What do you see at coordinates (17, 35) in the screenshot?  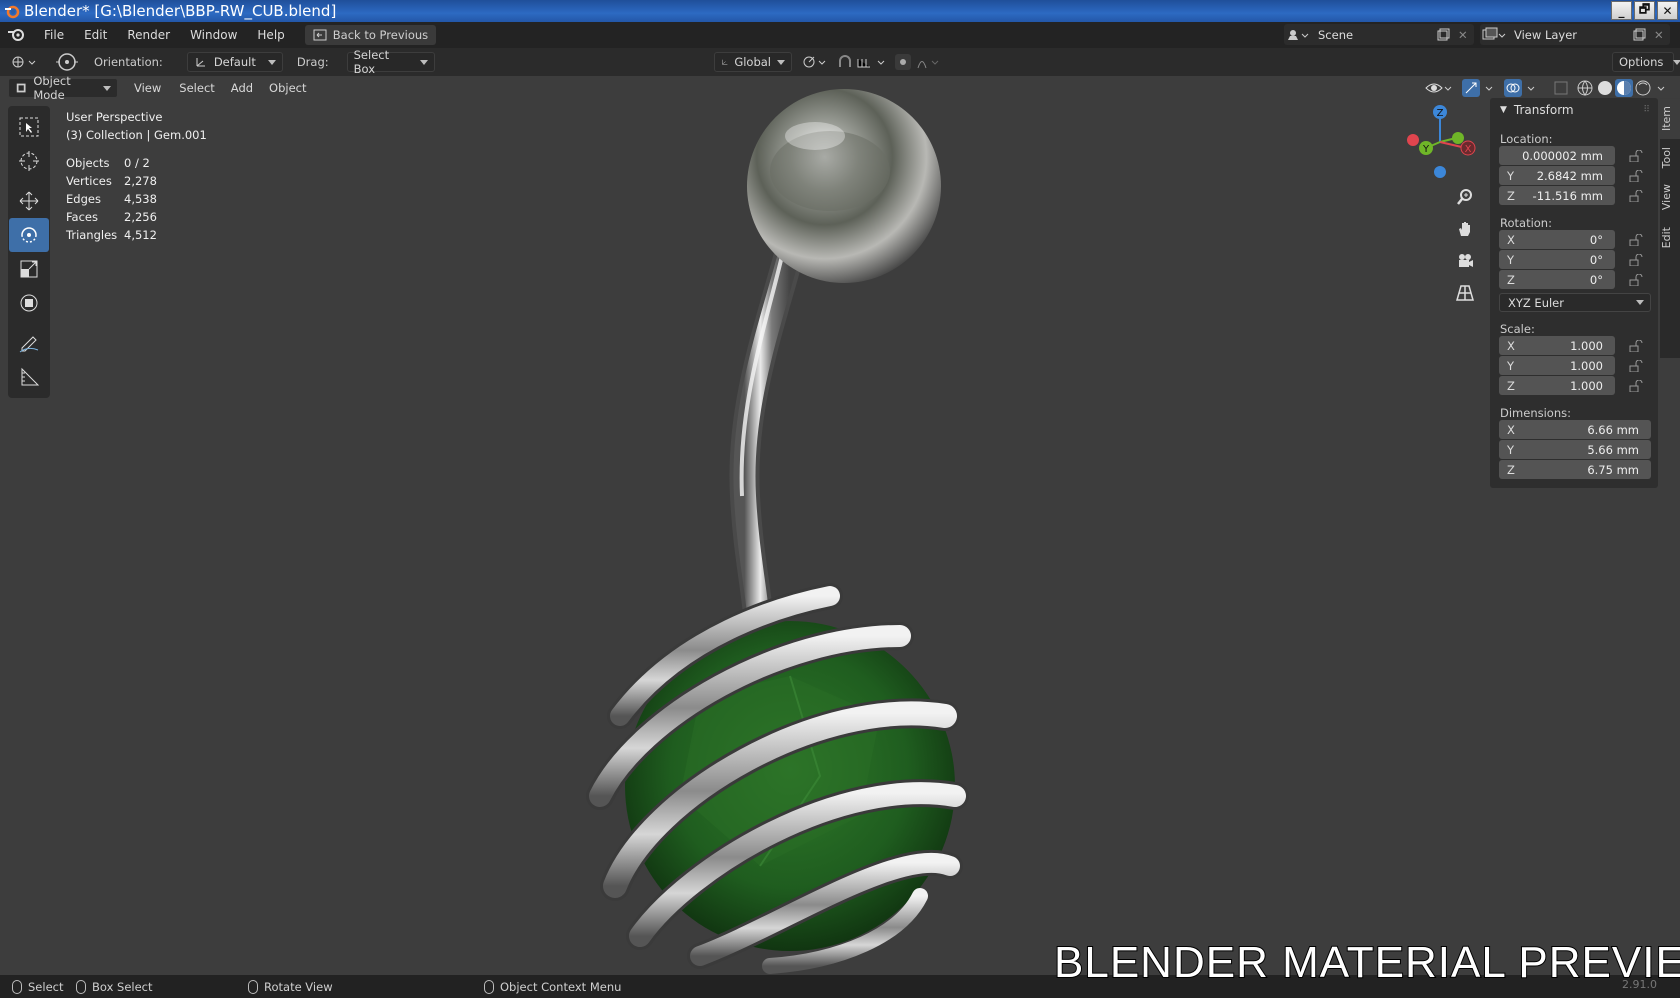 I see `blender-menu-icon` at bounding box center [17, 35].